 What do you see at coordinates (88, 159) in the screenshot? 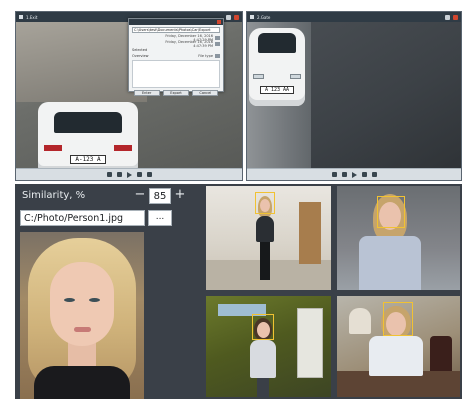
I see `license-plate: A-123 A` at bounding box center [88, 159].